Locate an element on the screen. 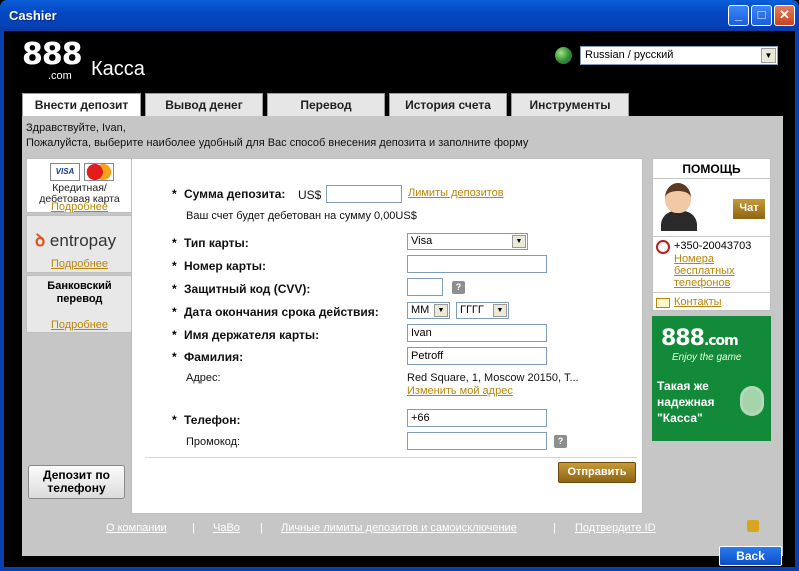  tab-deposit: Внести депозит is located at coordinates (81, 105).